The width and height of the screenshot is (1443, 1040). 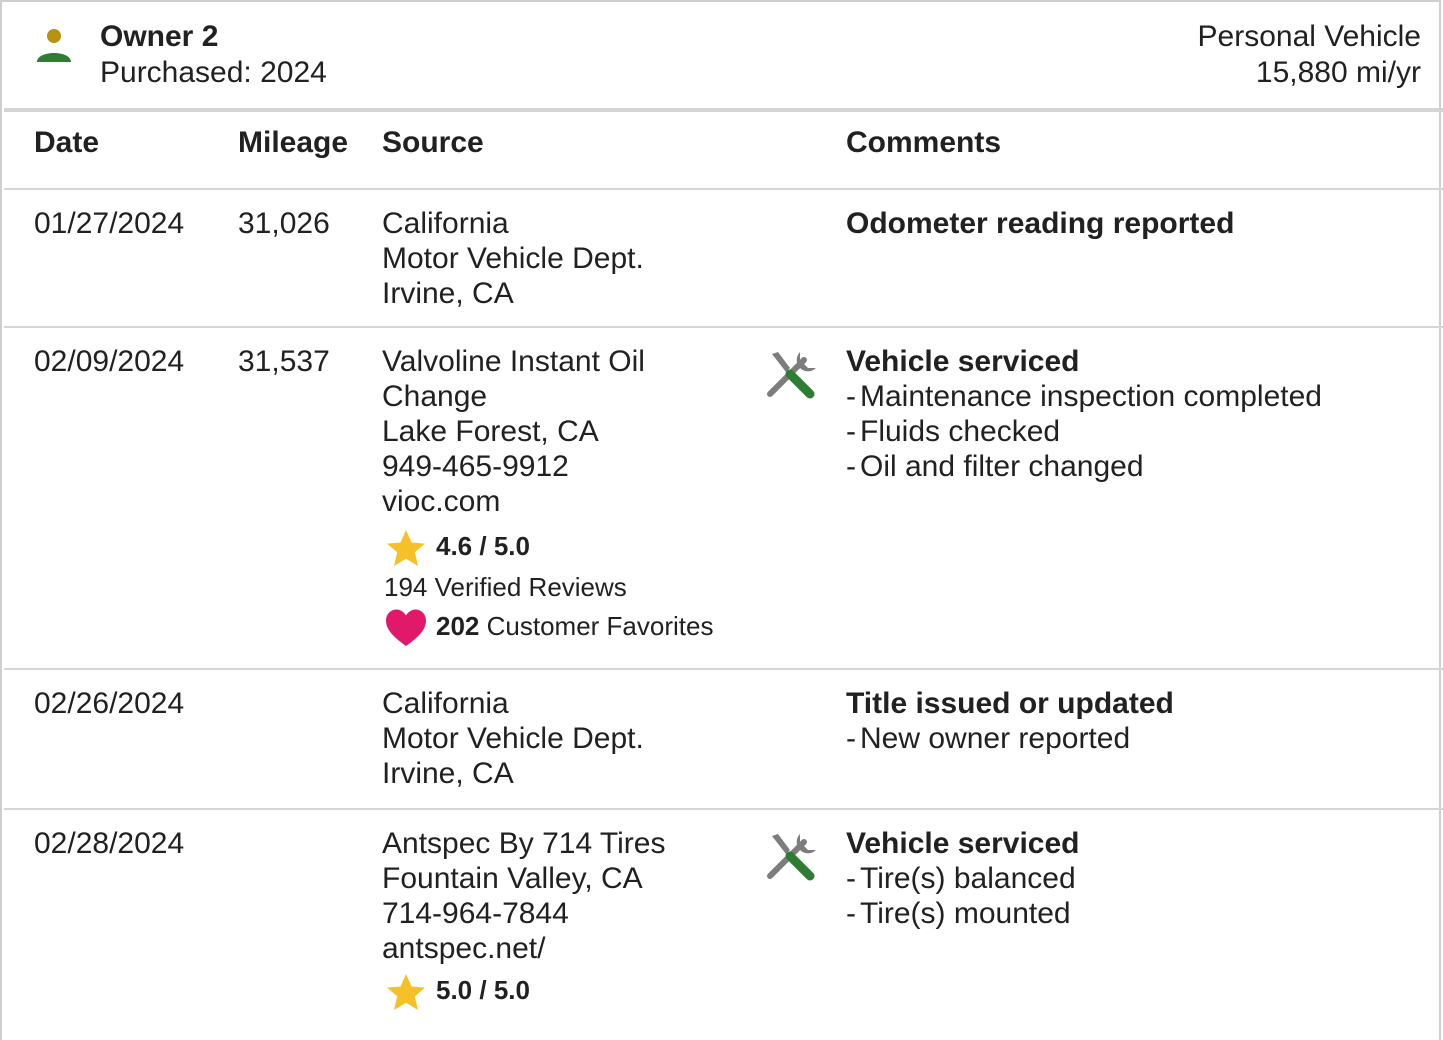 What do you see at coordinates (958, 913) in the screenshot?
I see `comment-detail: - Tire(s) mounted` at bounding box center [958, 913].